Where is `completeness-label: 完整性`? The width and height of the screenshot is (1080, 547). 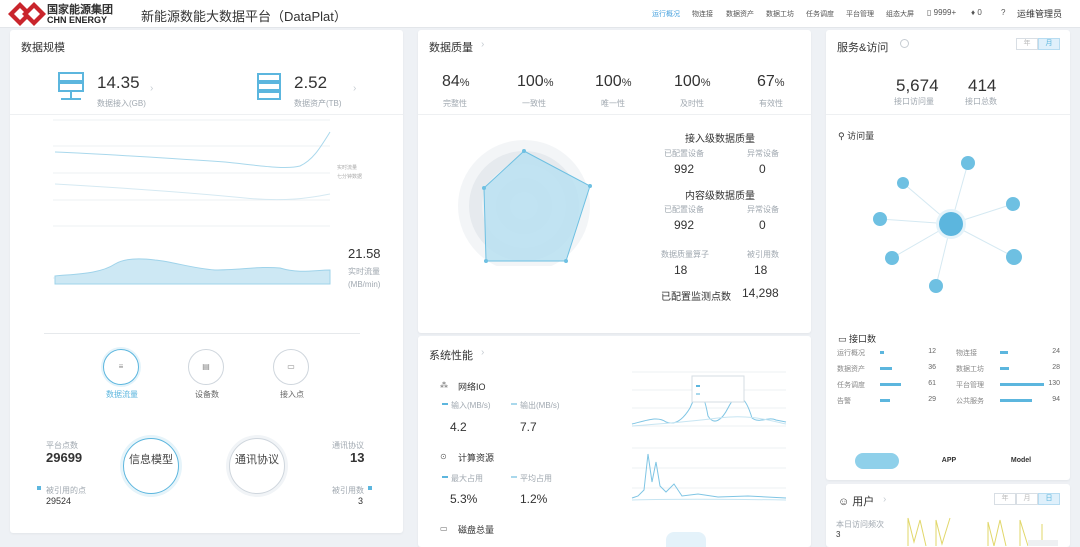 completeness-label: 完整性 is located at coordinates (455, 103).